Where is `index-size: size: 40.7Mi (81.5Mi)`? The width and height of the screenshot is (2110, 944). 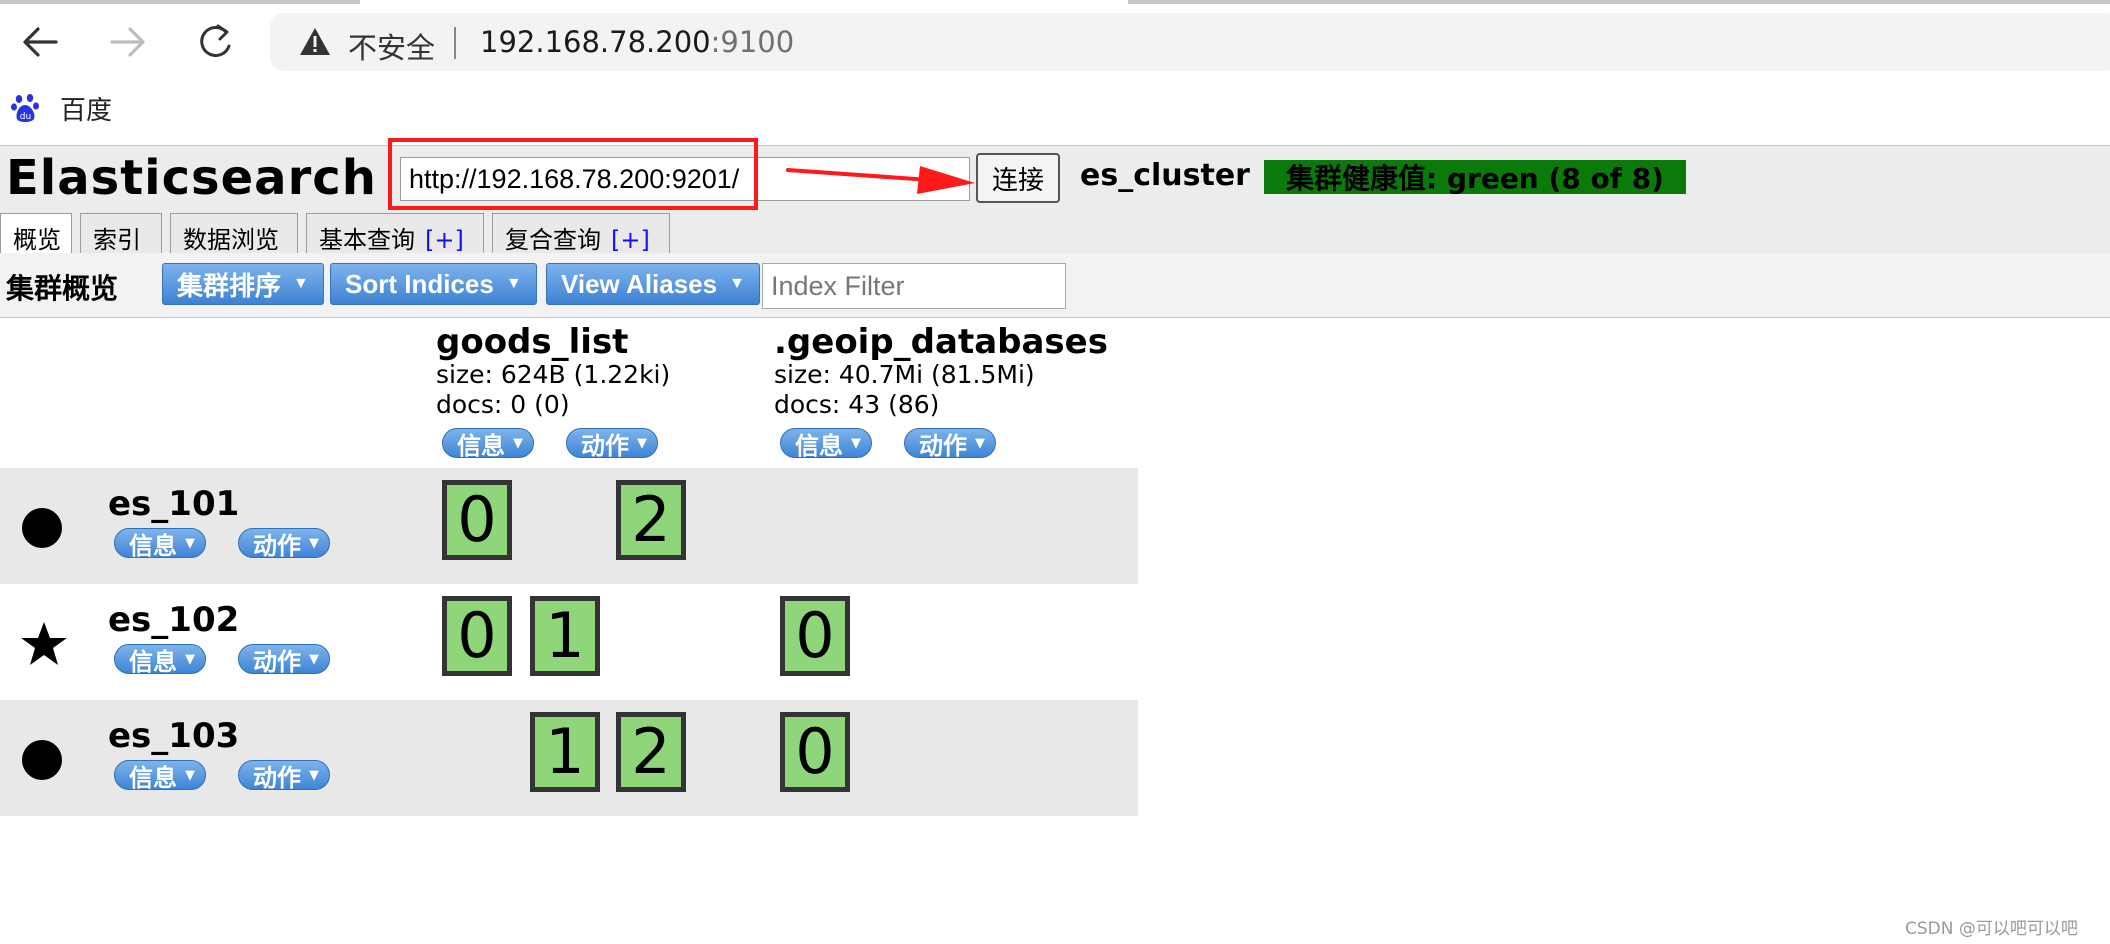 index-size: size: 40.7Mi (81.5Mi) is located at coordinates (904, 374).